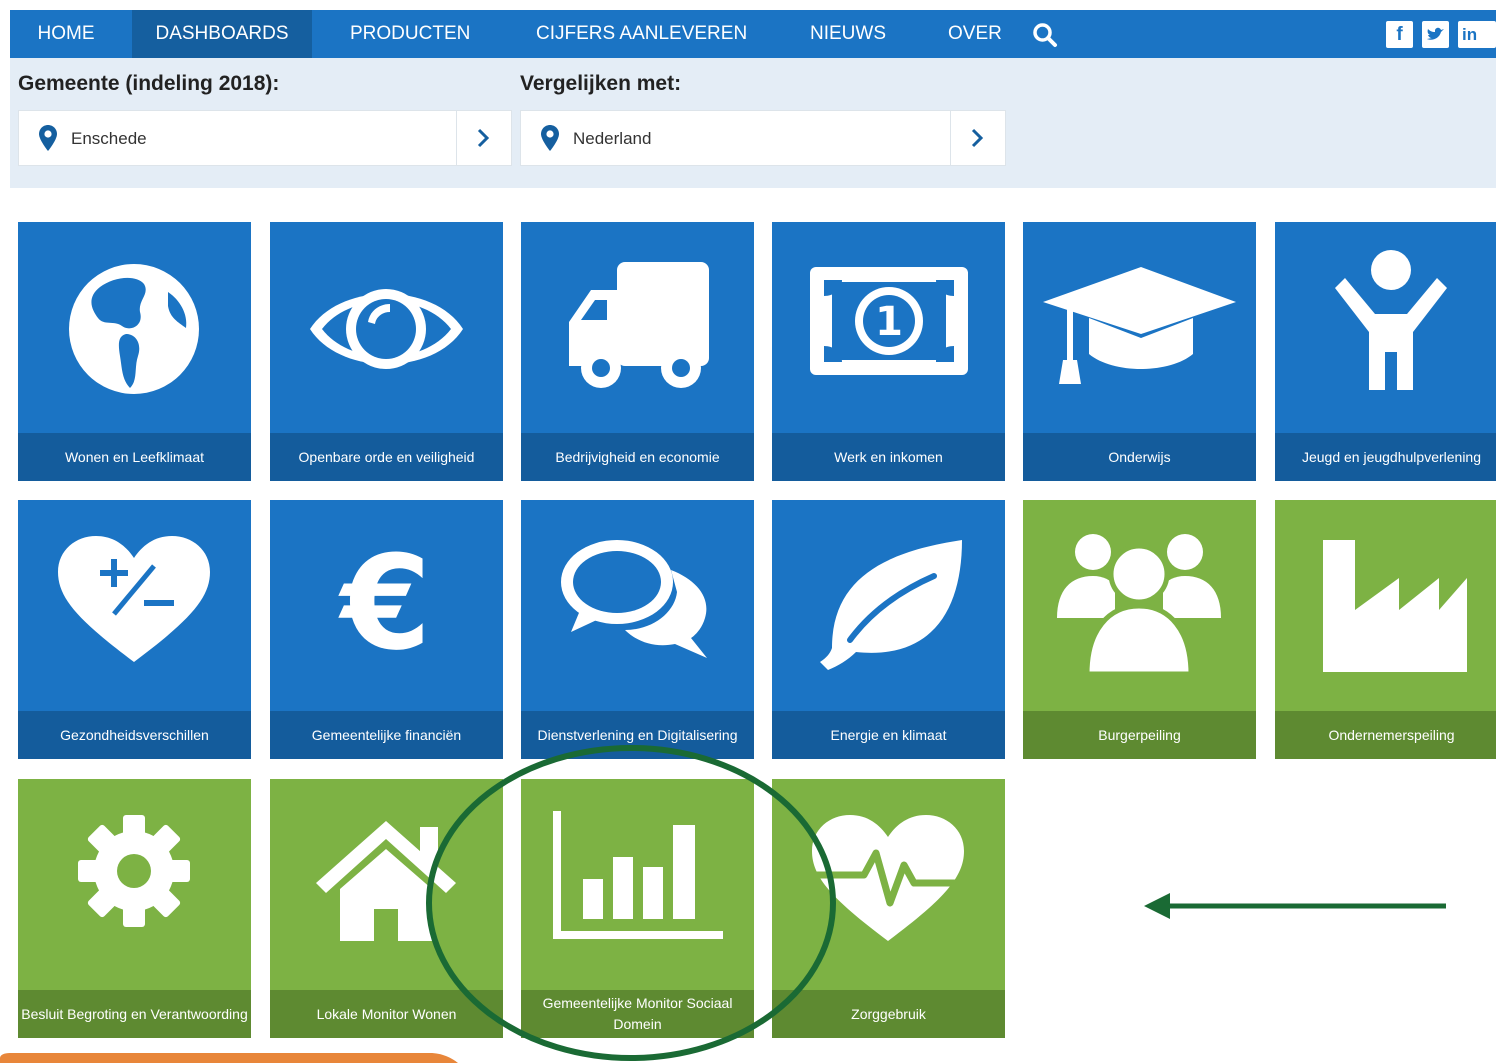 The width and height of the screenshot is (1496, 1063). What do you see at coordinates (1385, 457) in the screenshot?
I see `tile-label: Jeugd en jeugdhulpverlening` at bounding box center [1385, 457].